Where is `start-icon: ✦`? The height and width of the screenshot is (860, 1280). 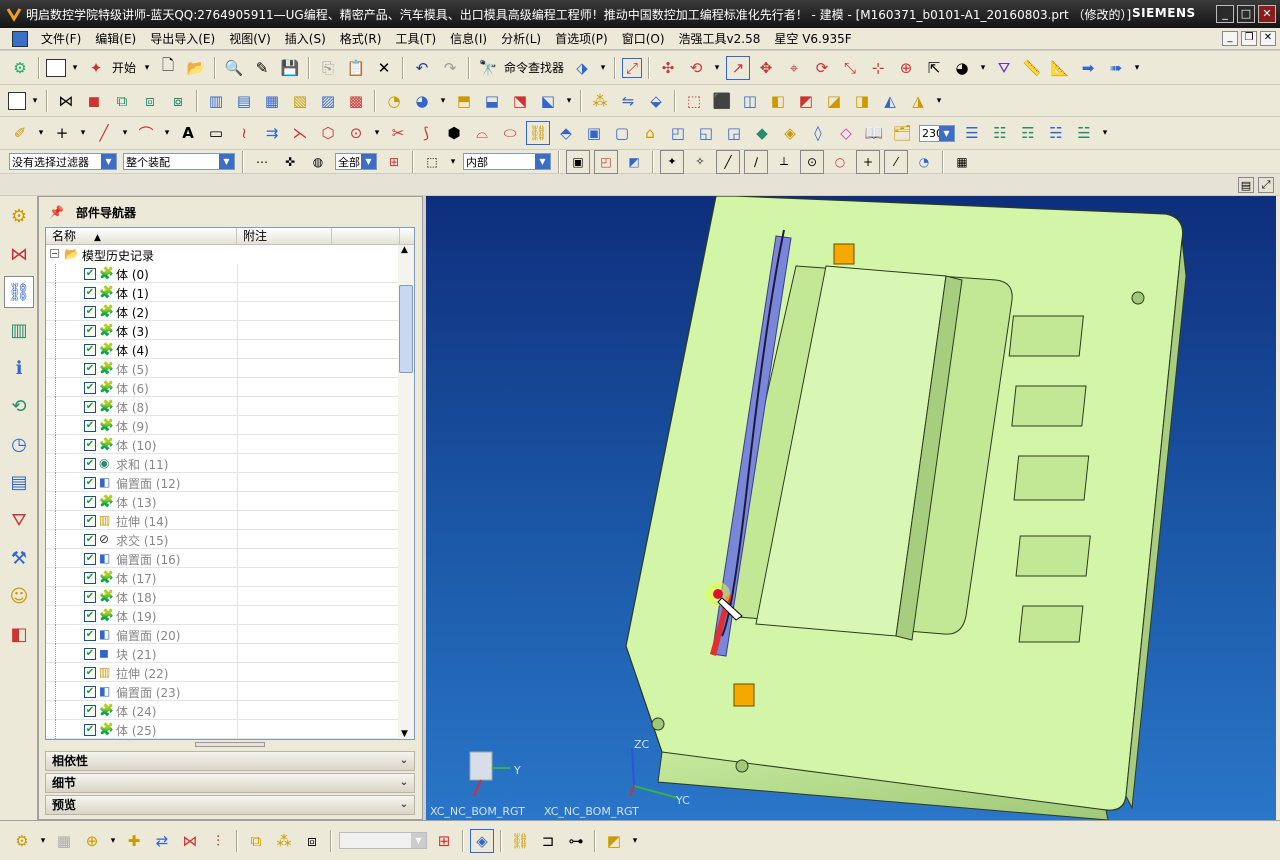
start-icon: ✦ is located at coordinates (96, 68).